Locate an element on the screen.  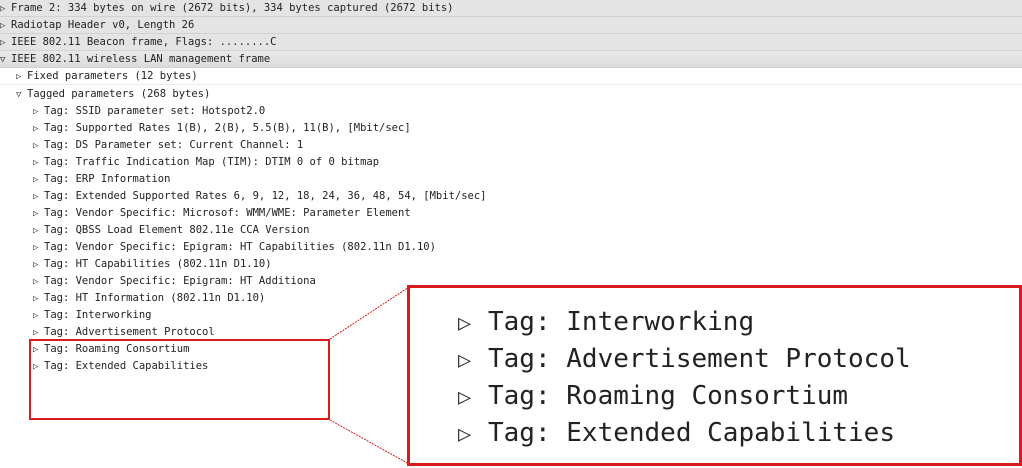
zoom-row-advertisement-protocol: ▷ Tag: Advertisement Protocol is located at coordinates (684, 360).